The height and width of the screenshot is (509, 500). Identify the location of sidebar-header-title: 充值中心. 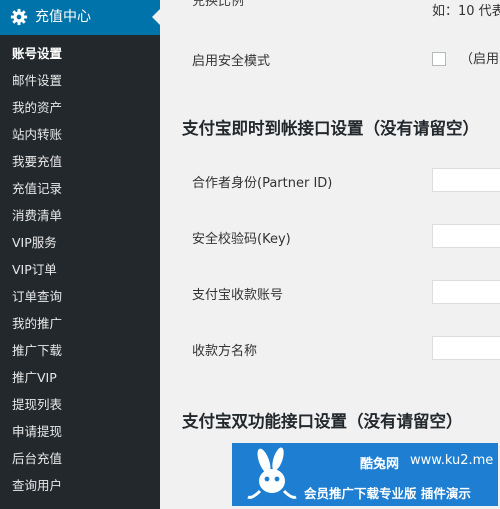
(63, 17).